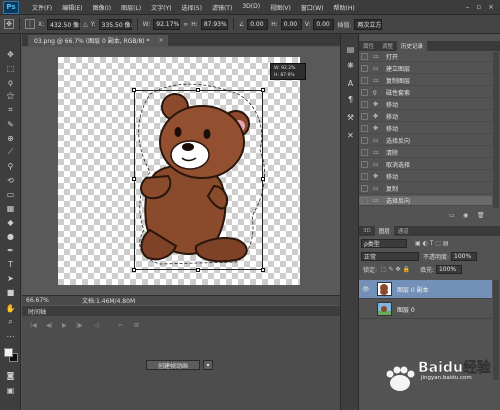  Describe the element at coordinates (280, 7) in the screenshot. I see `menu-view: 视图(V)` at that location.